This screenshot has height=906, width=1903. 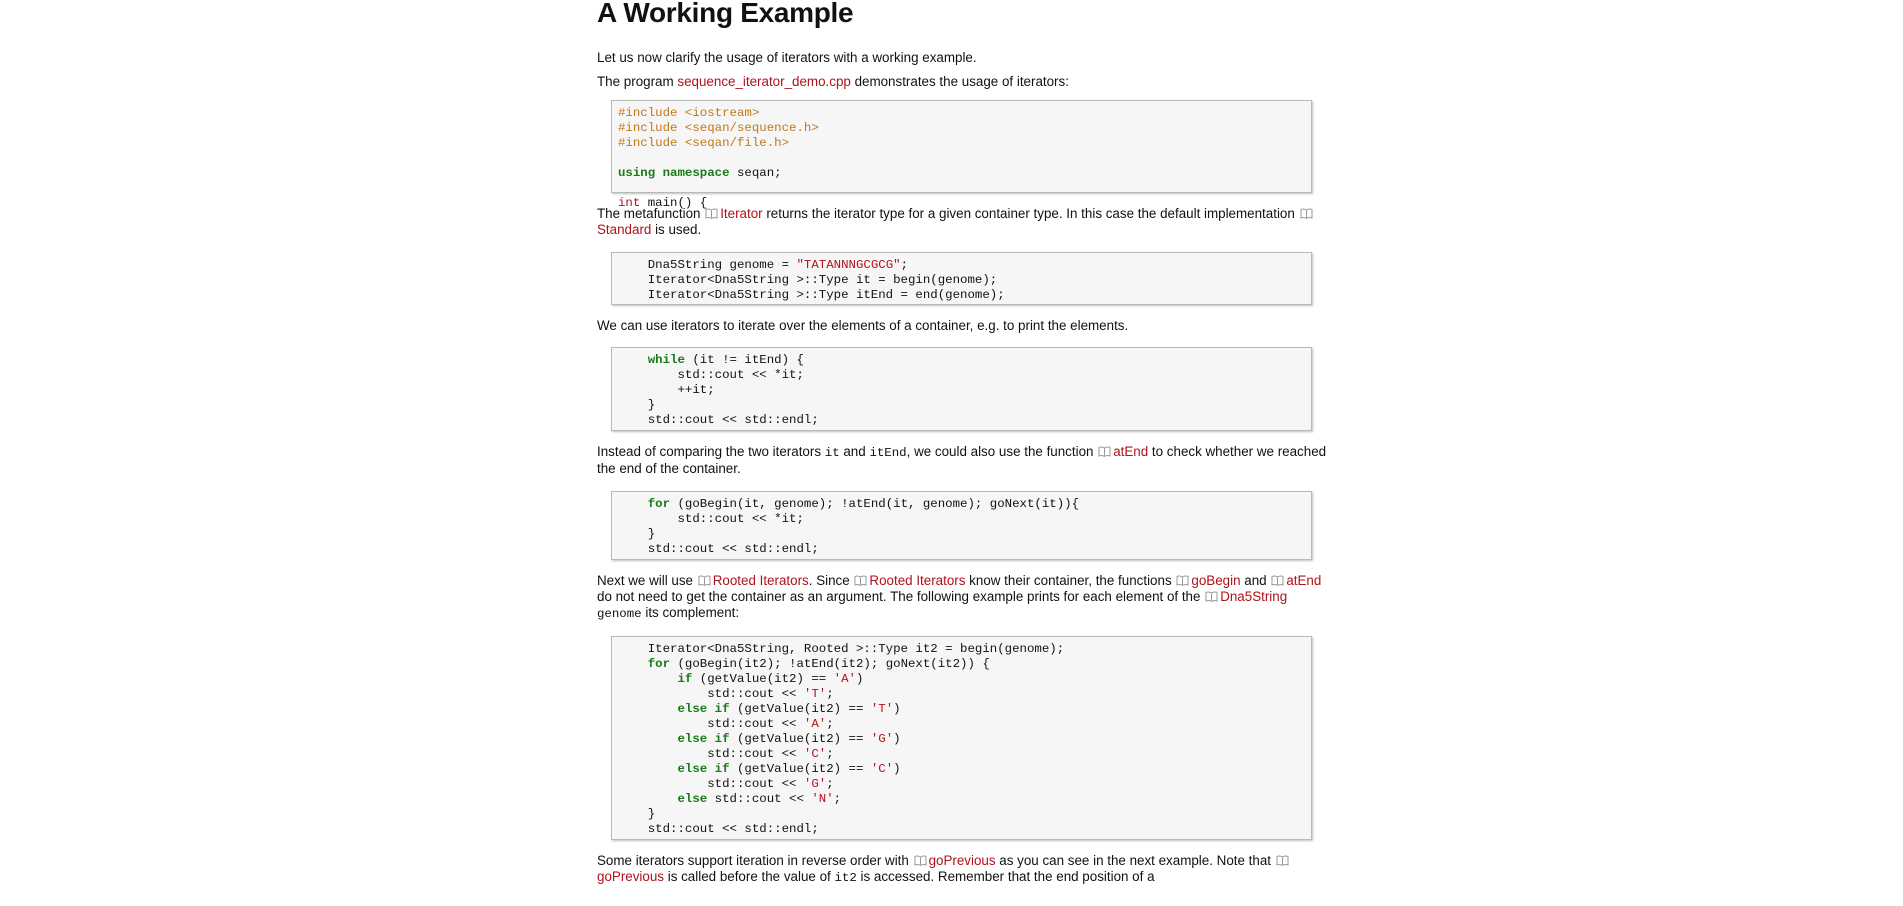 What do you see at coordinates (763, 81) in the screenshot?
I see `link-sequence-iterator-demo: sequence_iterator_demo.cpp` at bounding box center [763, 81].